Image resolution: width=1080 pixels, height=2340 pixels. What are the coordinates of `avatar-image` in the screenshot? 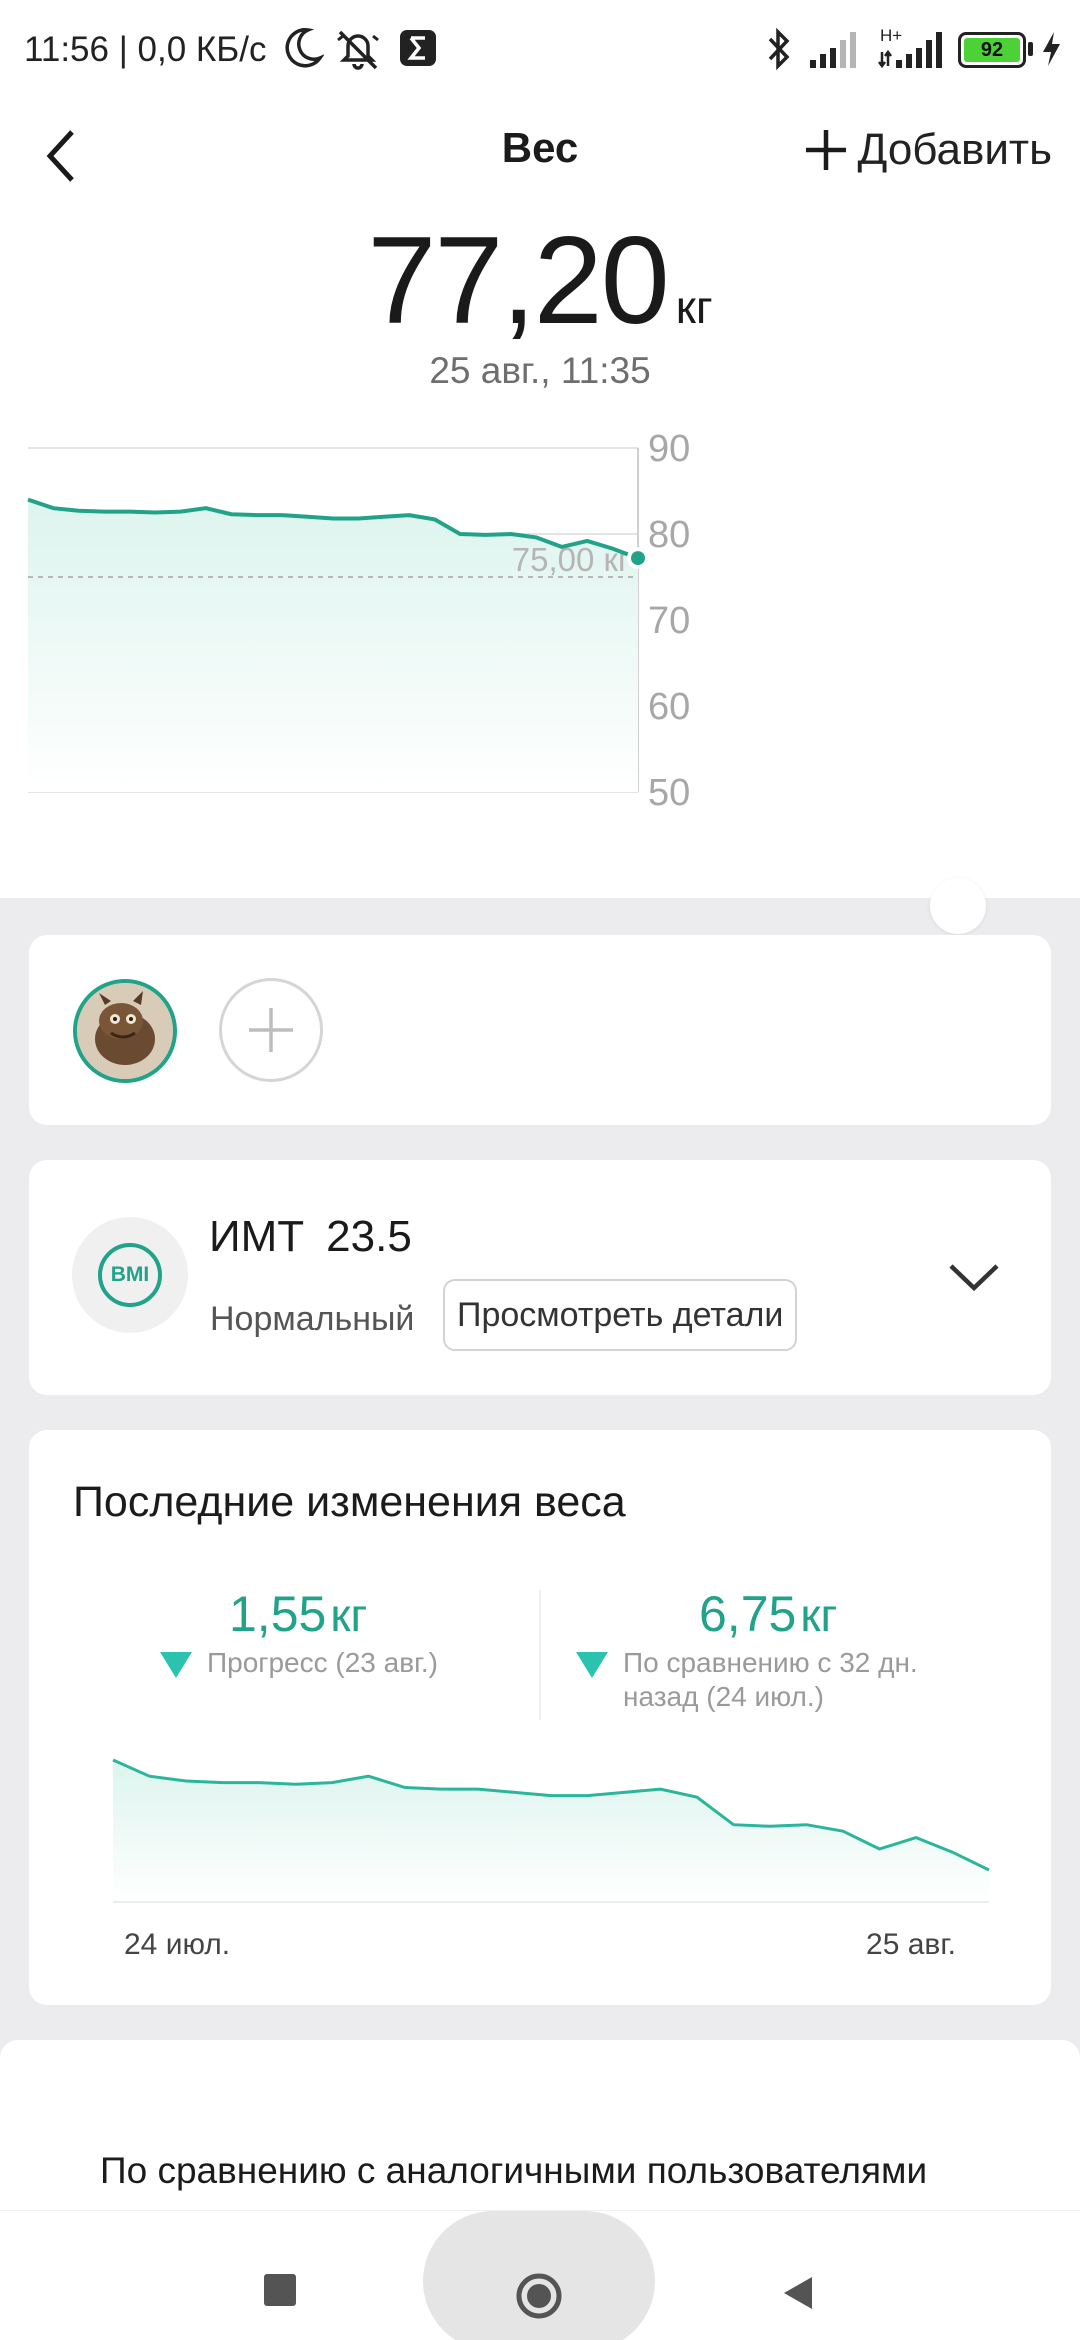 It's located at (125, 1031).